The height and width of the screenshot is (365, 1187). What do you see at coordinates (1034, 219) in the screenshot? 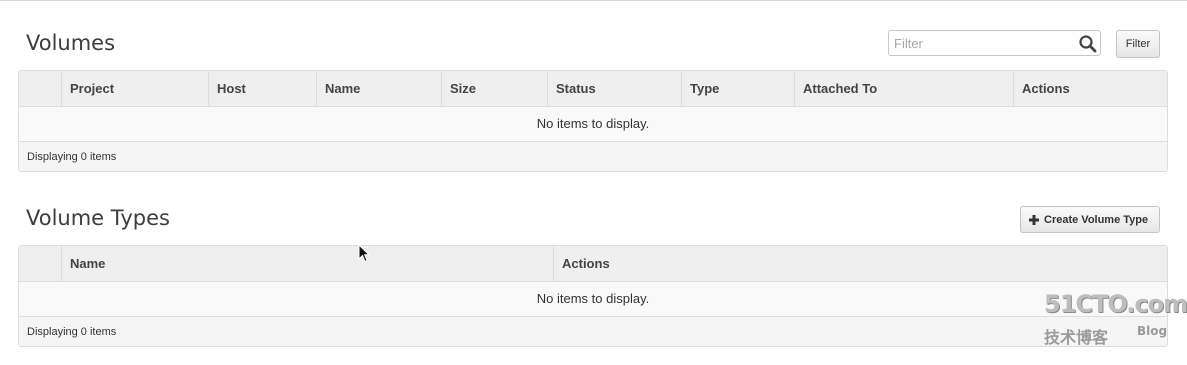
I see `plus-icon` at bounding box center [1034, 219].